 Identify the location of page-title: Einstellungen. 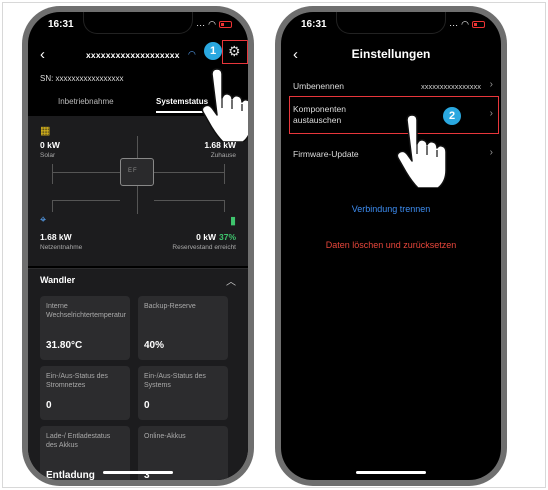
(391, 54).